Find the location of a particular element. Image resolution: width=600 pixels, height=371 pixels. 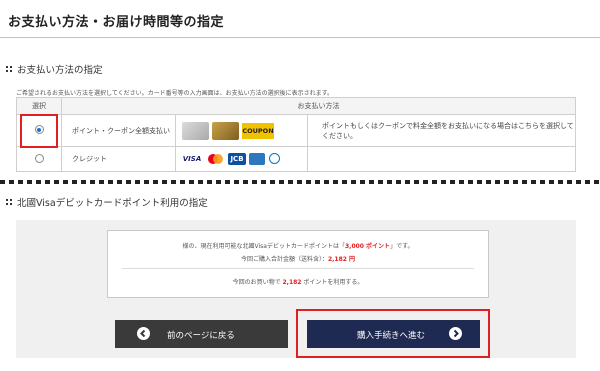

total-amount-prefix: 今回ご購入合計金額（送料含）： is located at coordinates (284, 259).